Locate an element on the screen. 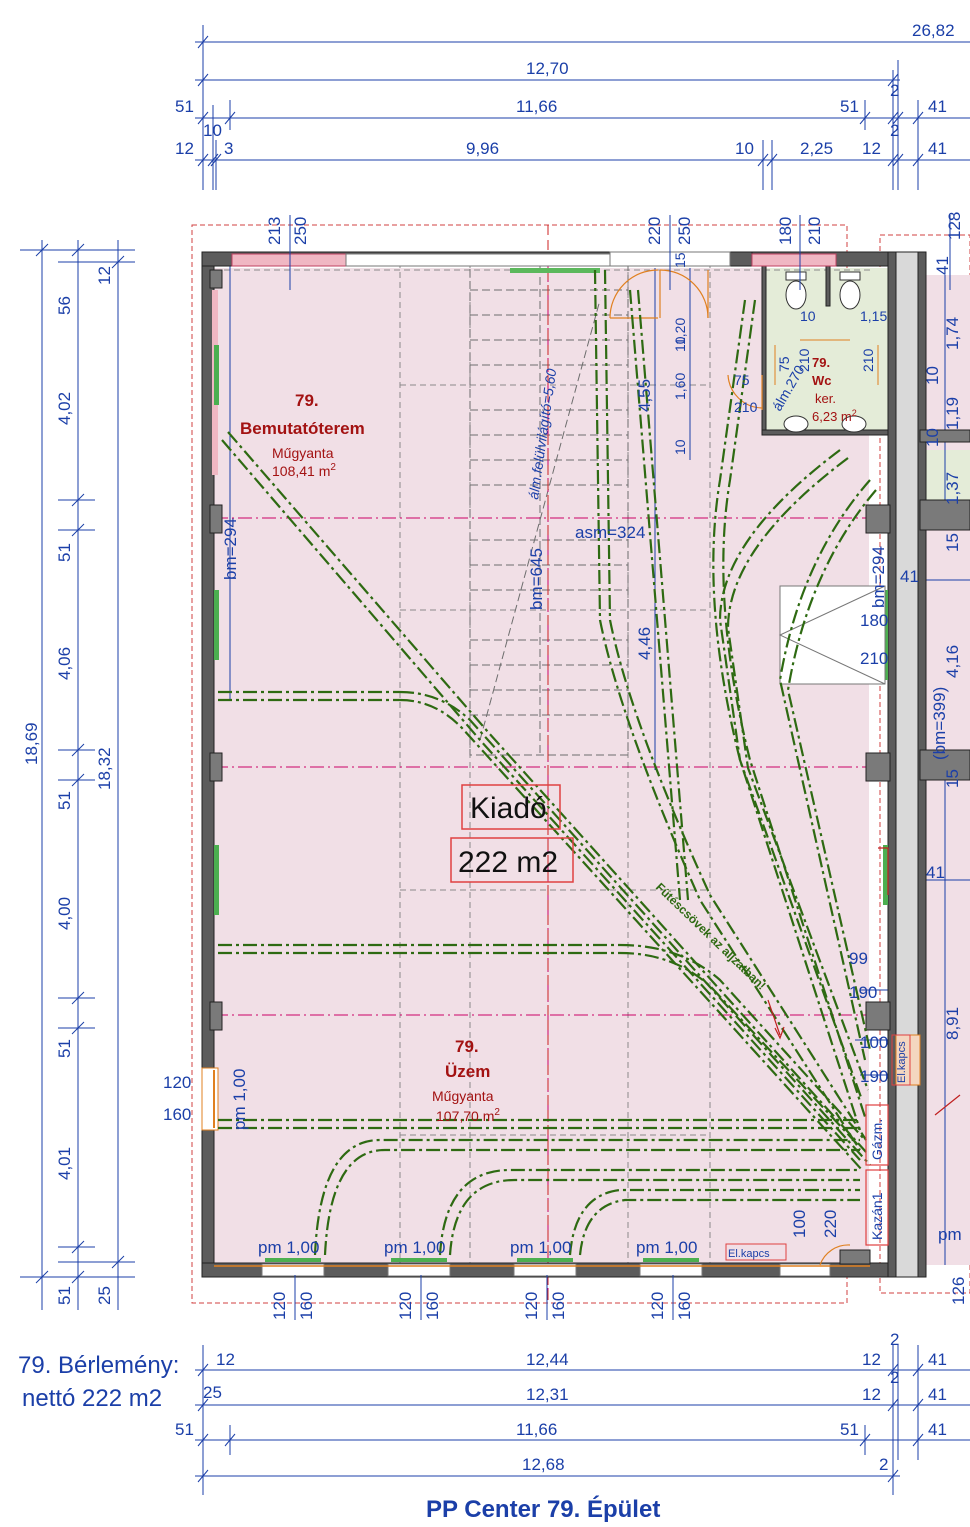 The width and height of the screenshot is (970, 1527). dim-18-69: 18,69 is located at coordinates (31, 743).